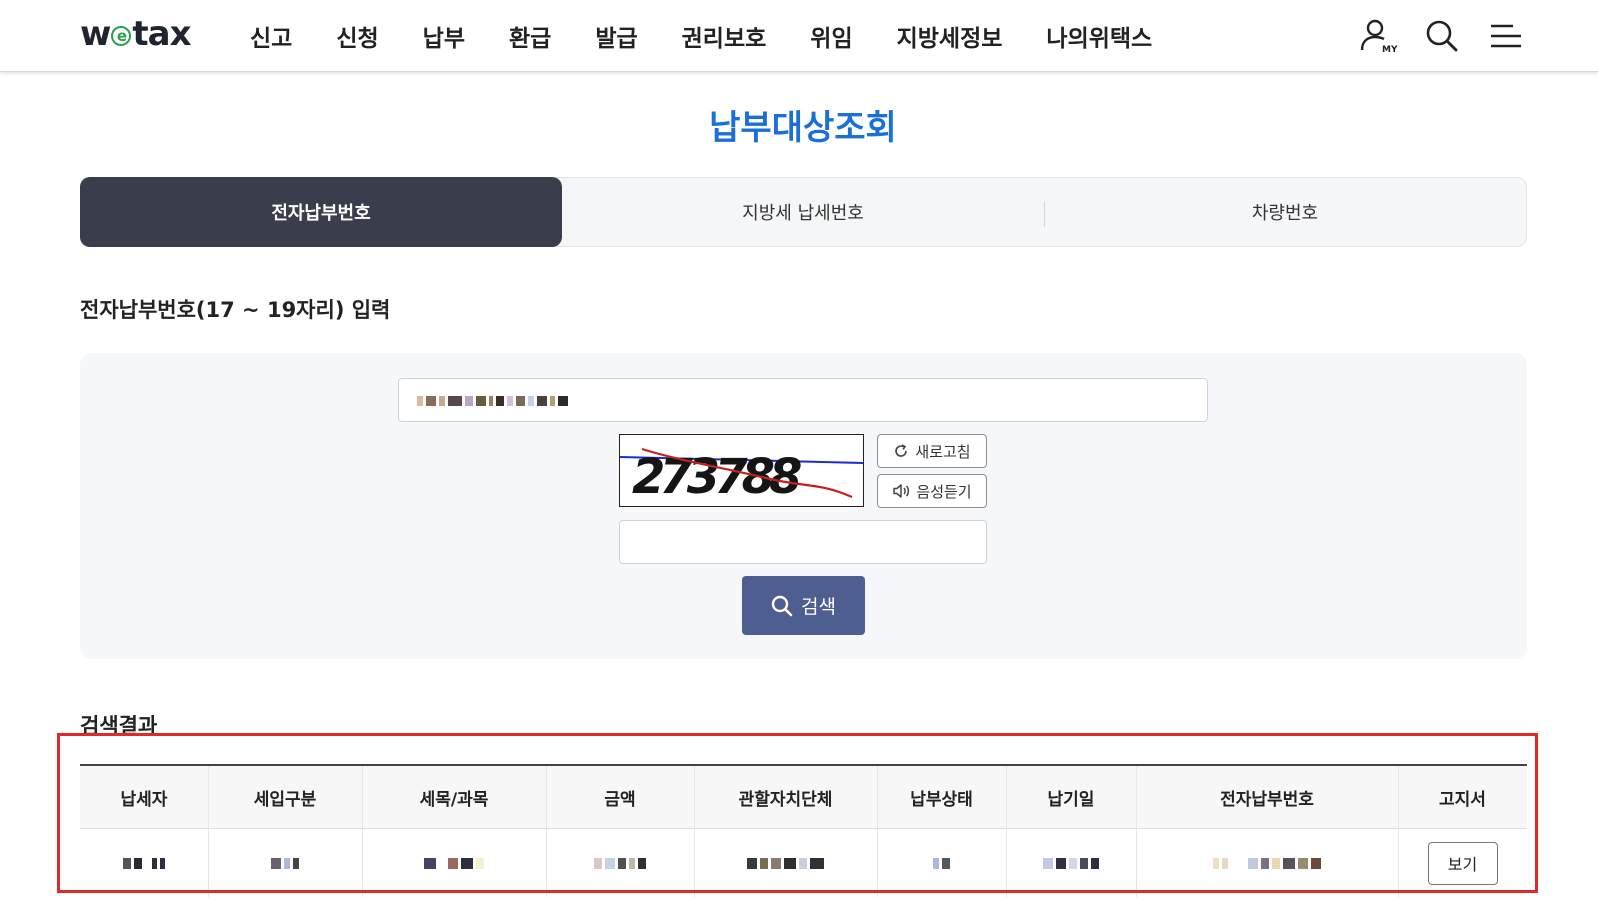  I want to click on my-page-icon: MY, so click(1378, 36).